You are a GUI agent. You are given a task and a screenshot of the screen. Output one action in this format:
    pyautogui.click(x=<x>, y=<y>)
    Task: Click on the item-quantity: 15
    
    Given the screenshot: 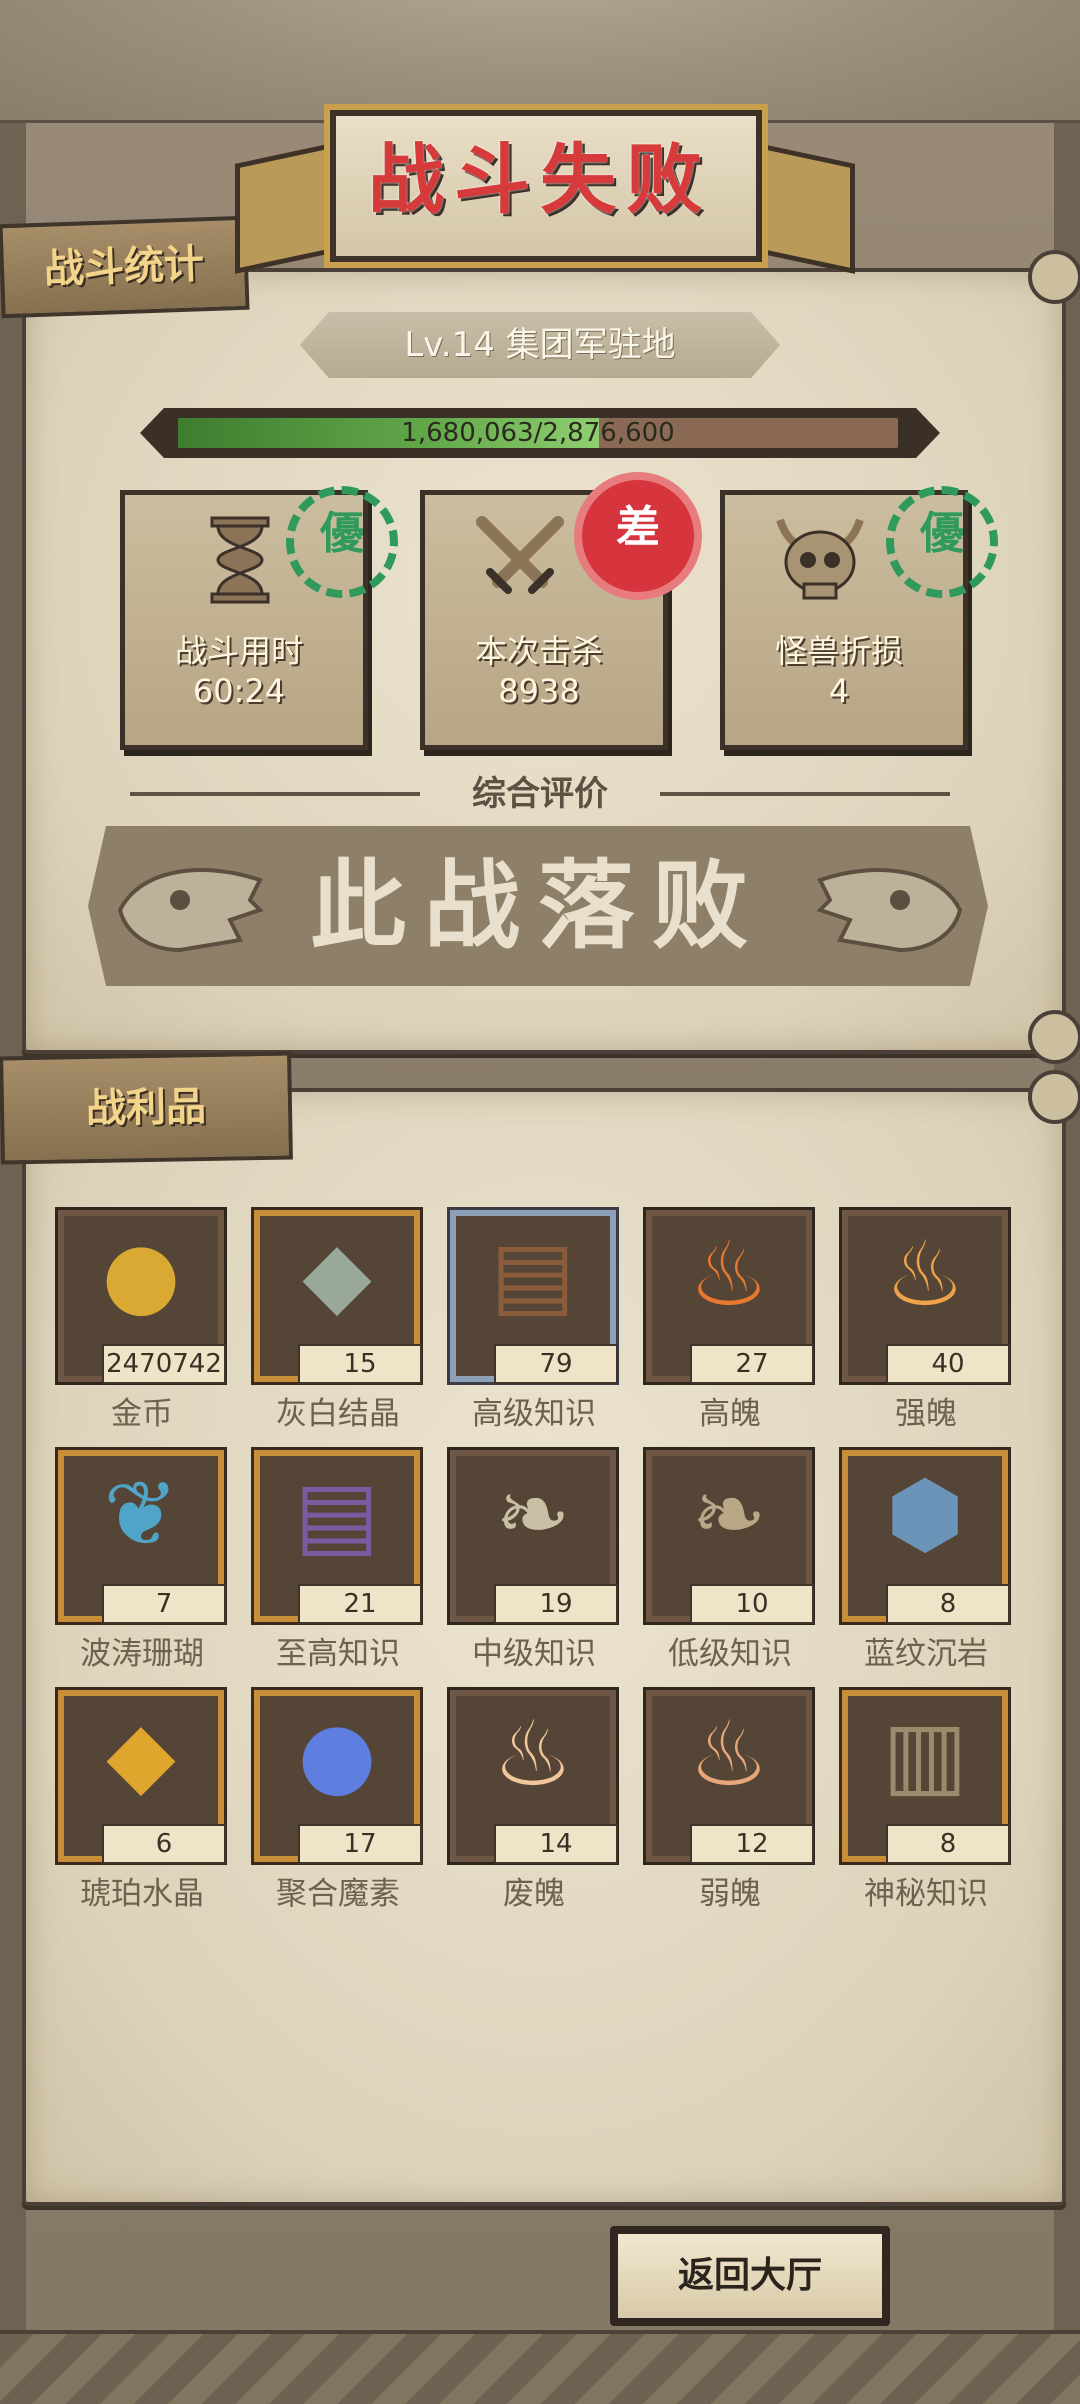 What is the action you would take?
    pyautogui.click(x=360, y=1364)
    